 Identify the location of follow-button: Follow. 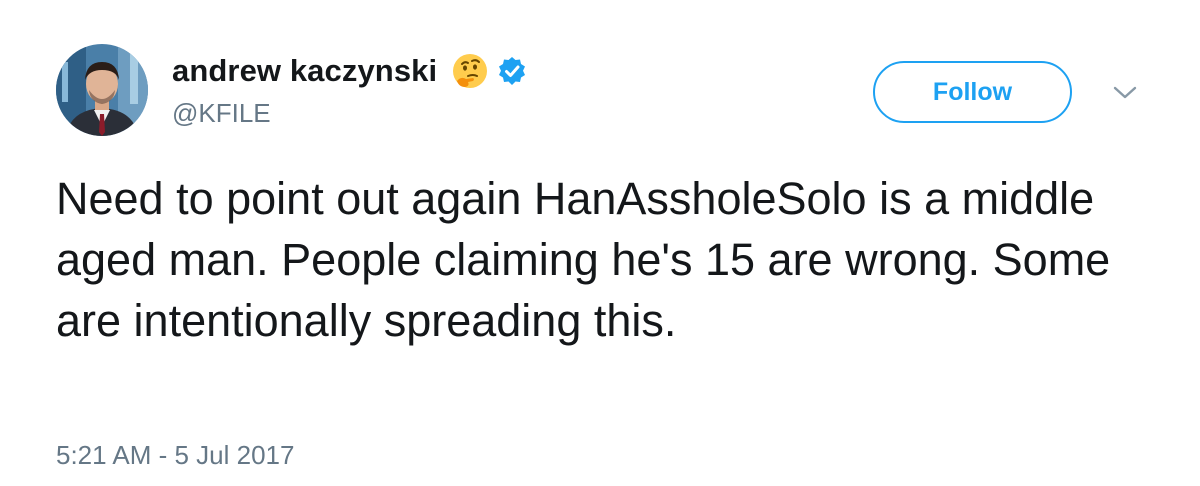
(972, 92).